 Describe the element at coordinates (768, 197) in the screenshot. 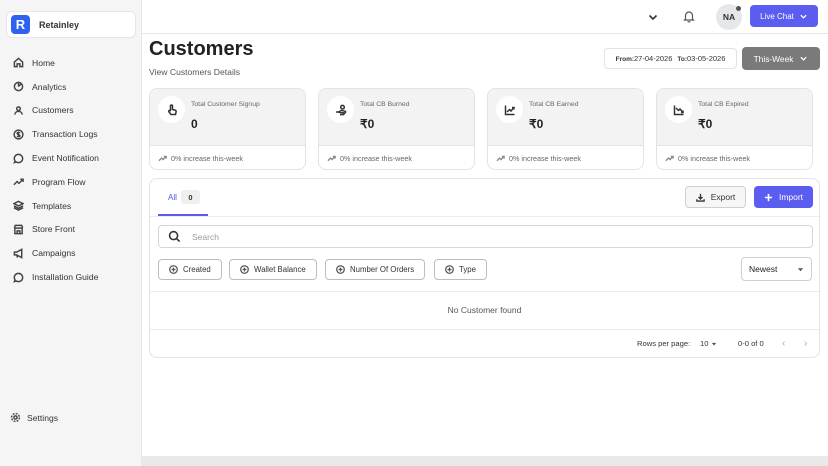

I see `plus-icon` at that location.